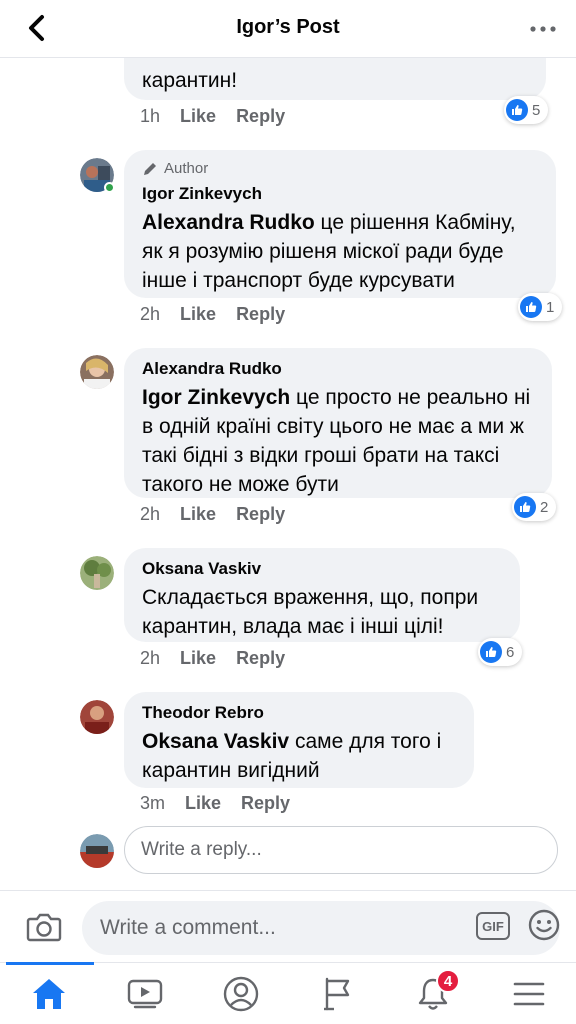 This screenshot has width=576, height=1024. What do you see at coordinates (153, 803) in the screenshot?
I see `comment-time: 3m` at bounding box center [153, 803].